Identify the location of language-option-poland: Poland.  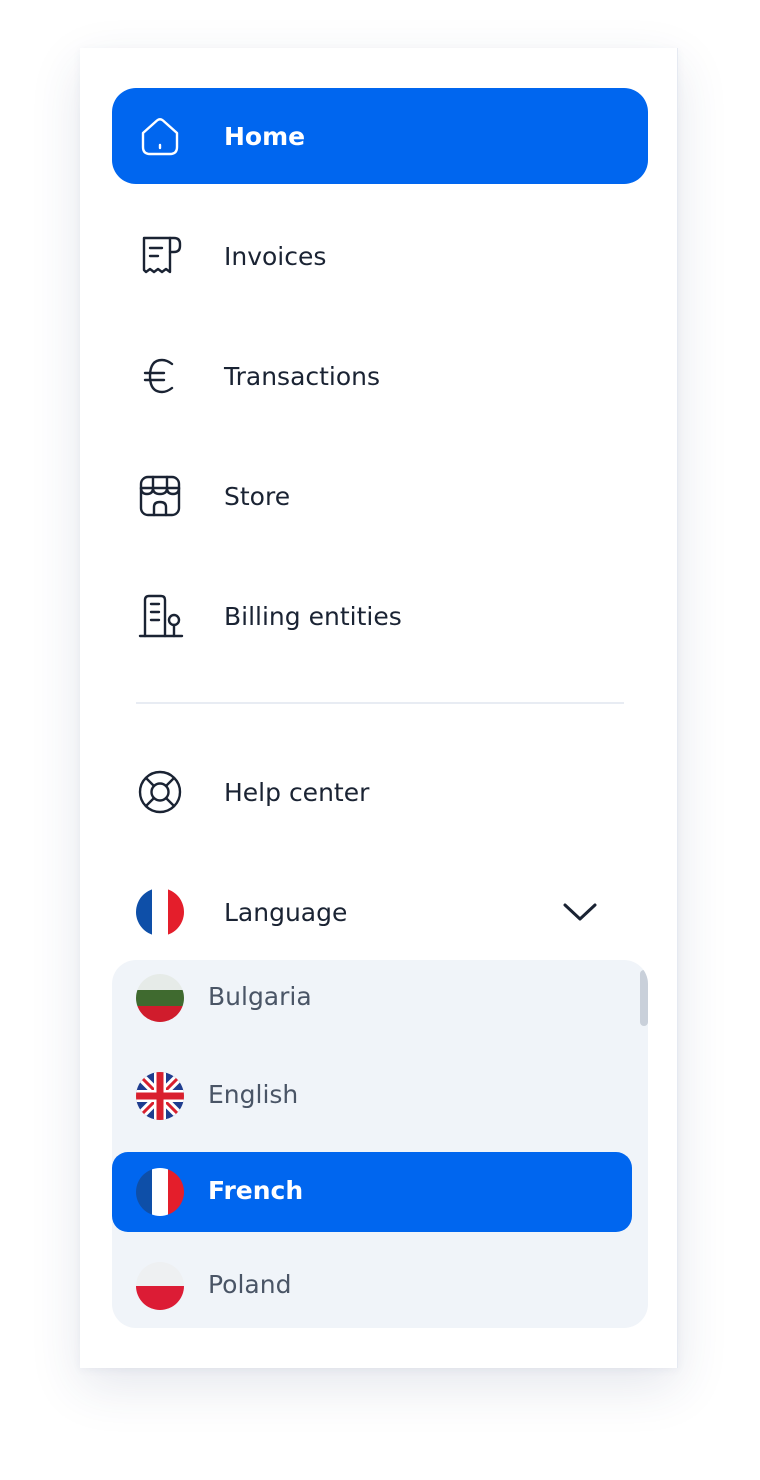
(372, 1286).